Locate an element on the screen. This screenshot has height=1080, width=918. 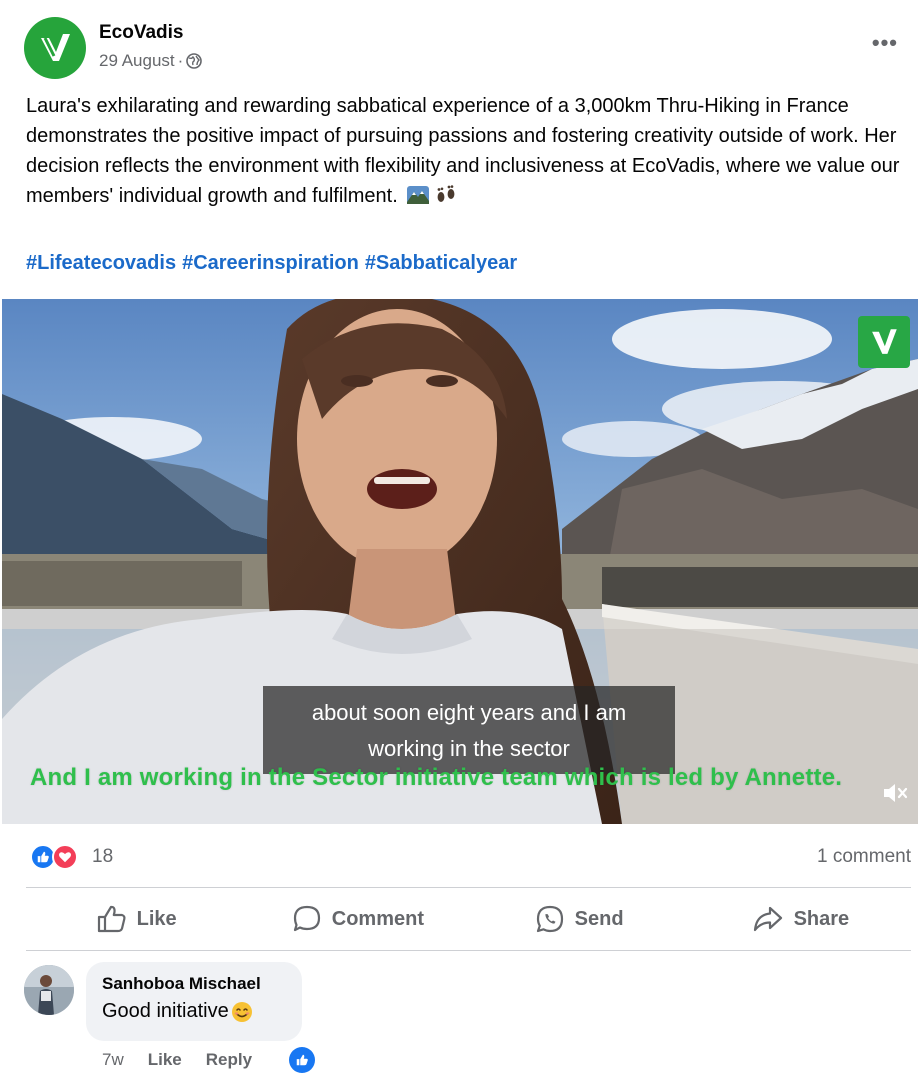
video-brand-logo is located at coordinates (884, 342).